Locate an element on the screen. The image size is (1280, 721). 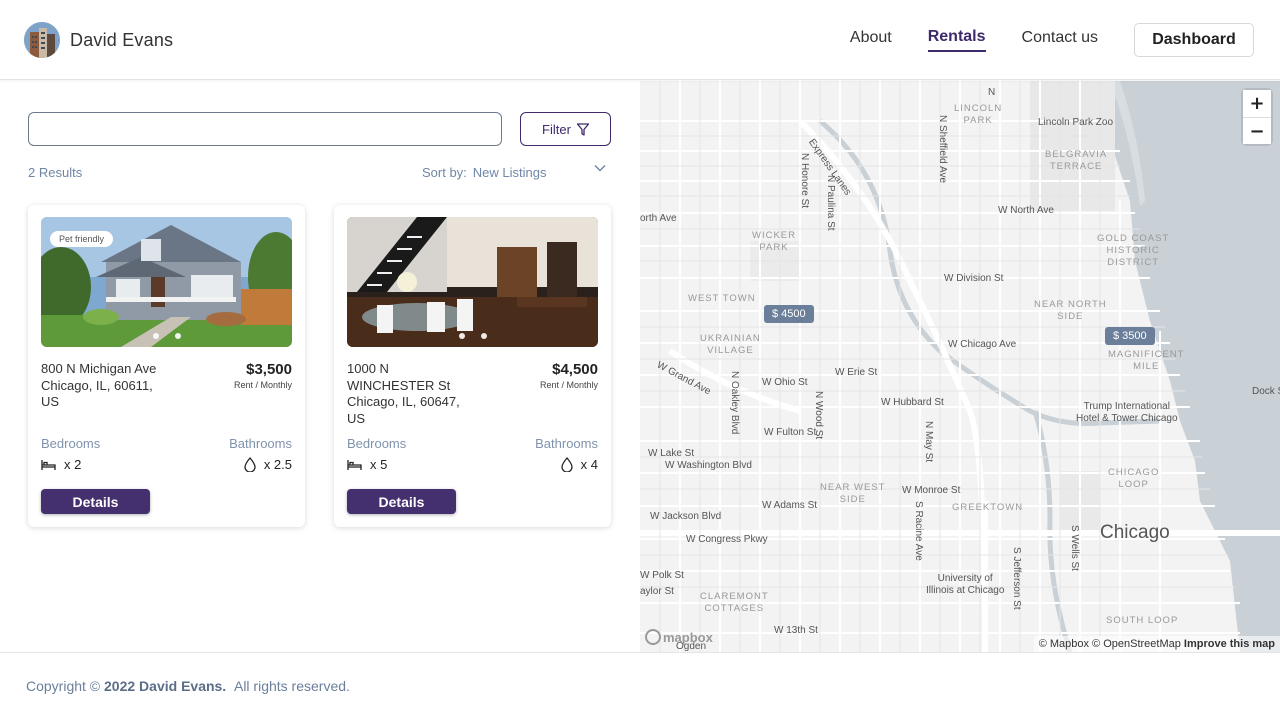
bedrooms-value: x 5 is located at coordinates (367, 464).